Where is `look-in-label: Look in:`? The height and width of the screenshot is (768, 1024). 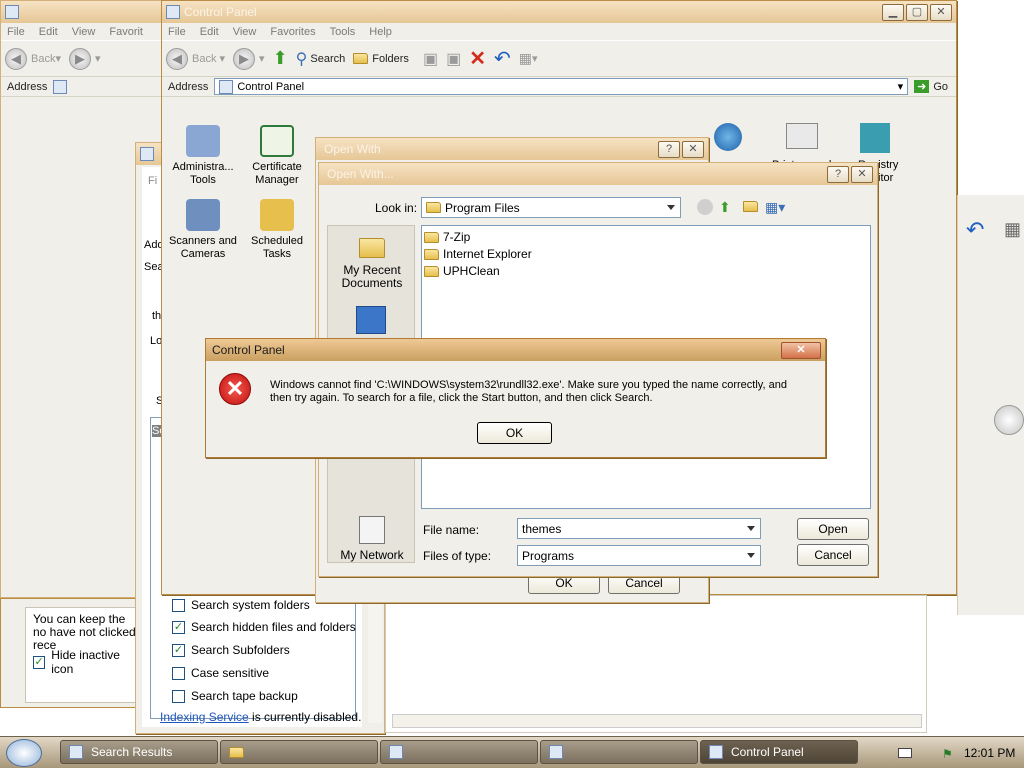
look-in-label: Look in: is located at coordinates (396, 208).